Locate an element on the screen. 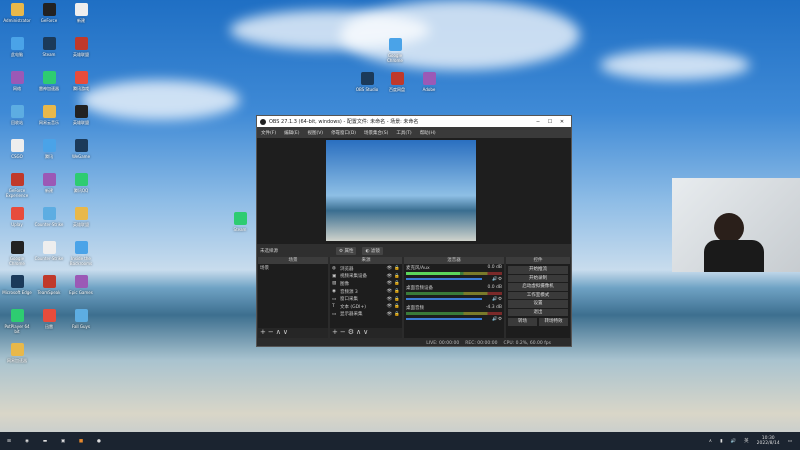 Image resolution: width=800 pixels, height=450 pixels. file-explorer-icon: ▬ is located at coordinates (45, 441).